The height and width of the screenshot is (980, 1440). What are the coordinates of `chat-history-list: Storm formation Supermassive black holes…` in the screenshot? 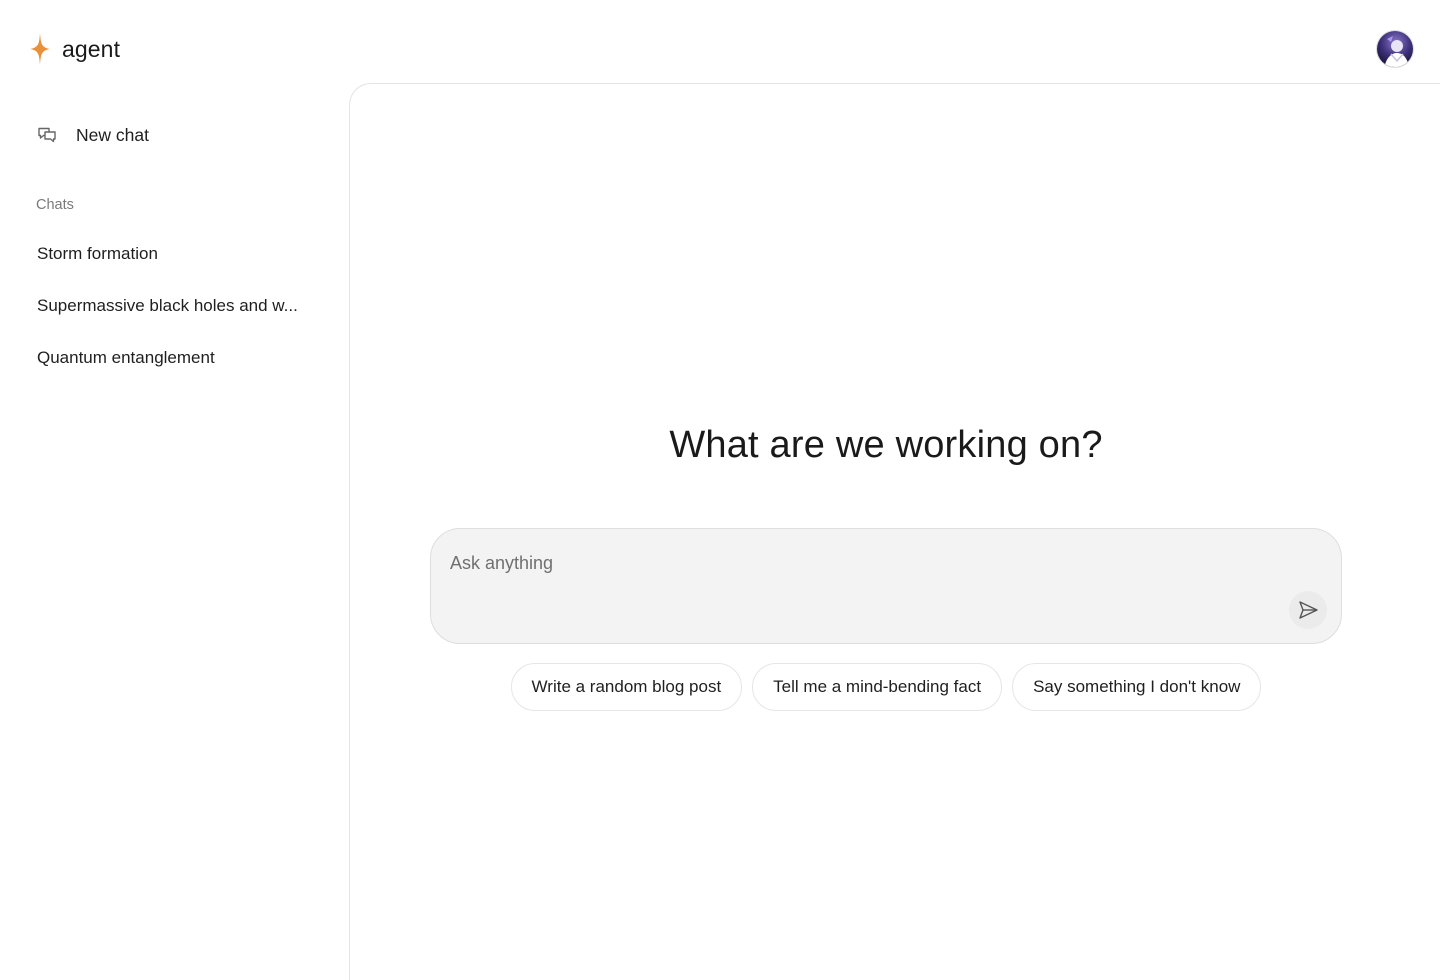 It's located at (182, 320).